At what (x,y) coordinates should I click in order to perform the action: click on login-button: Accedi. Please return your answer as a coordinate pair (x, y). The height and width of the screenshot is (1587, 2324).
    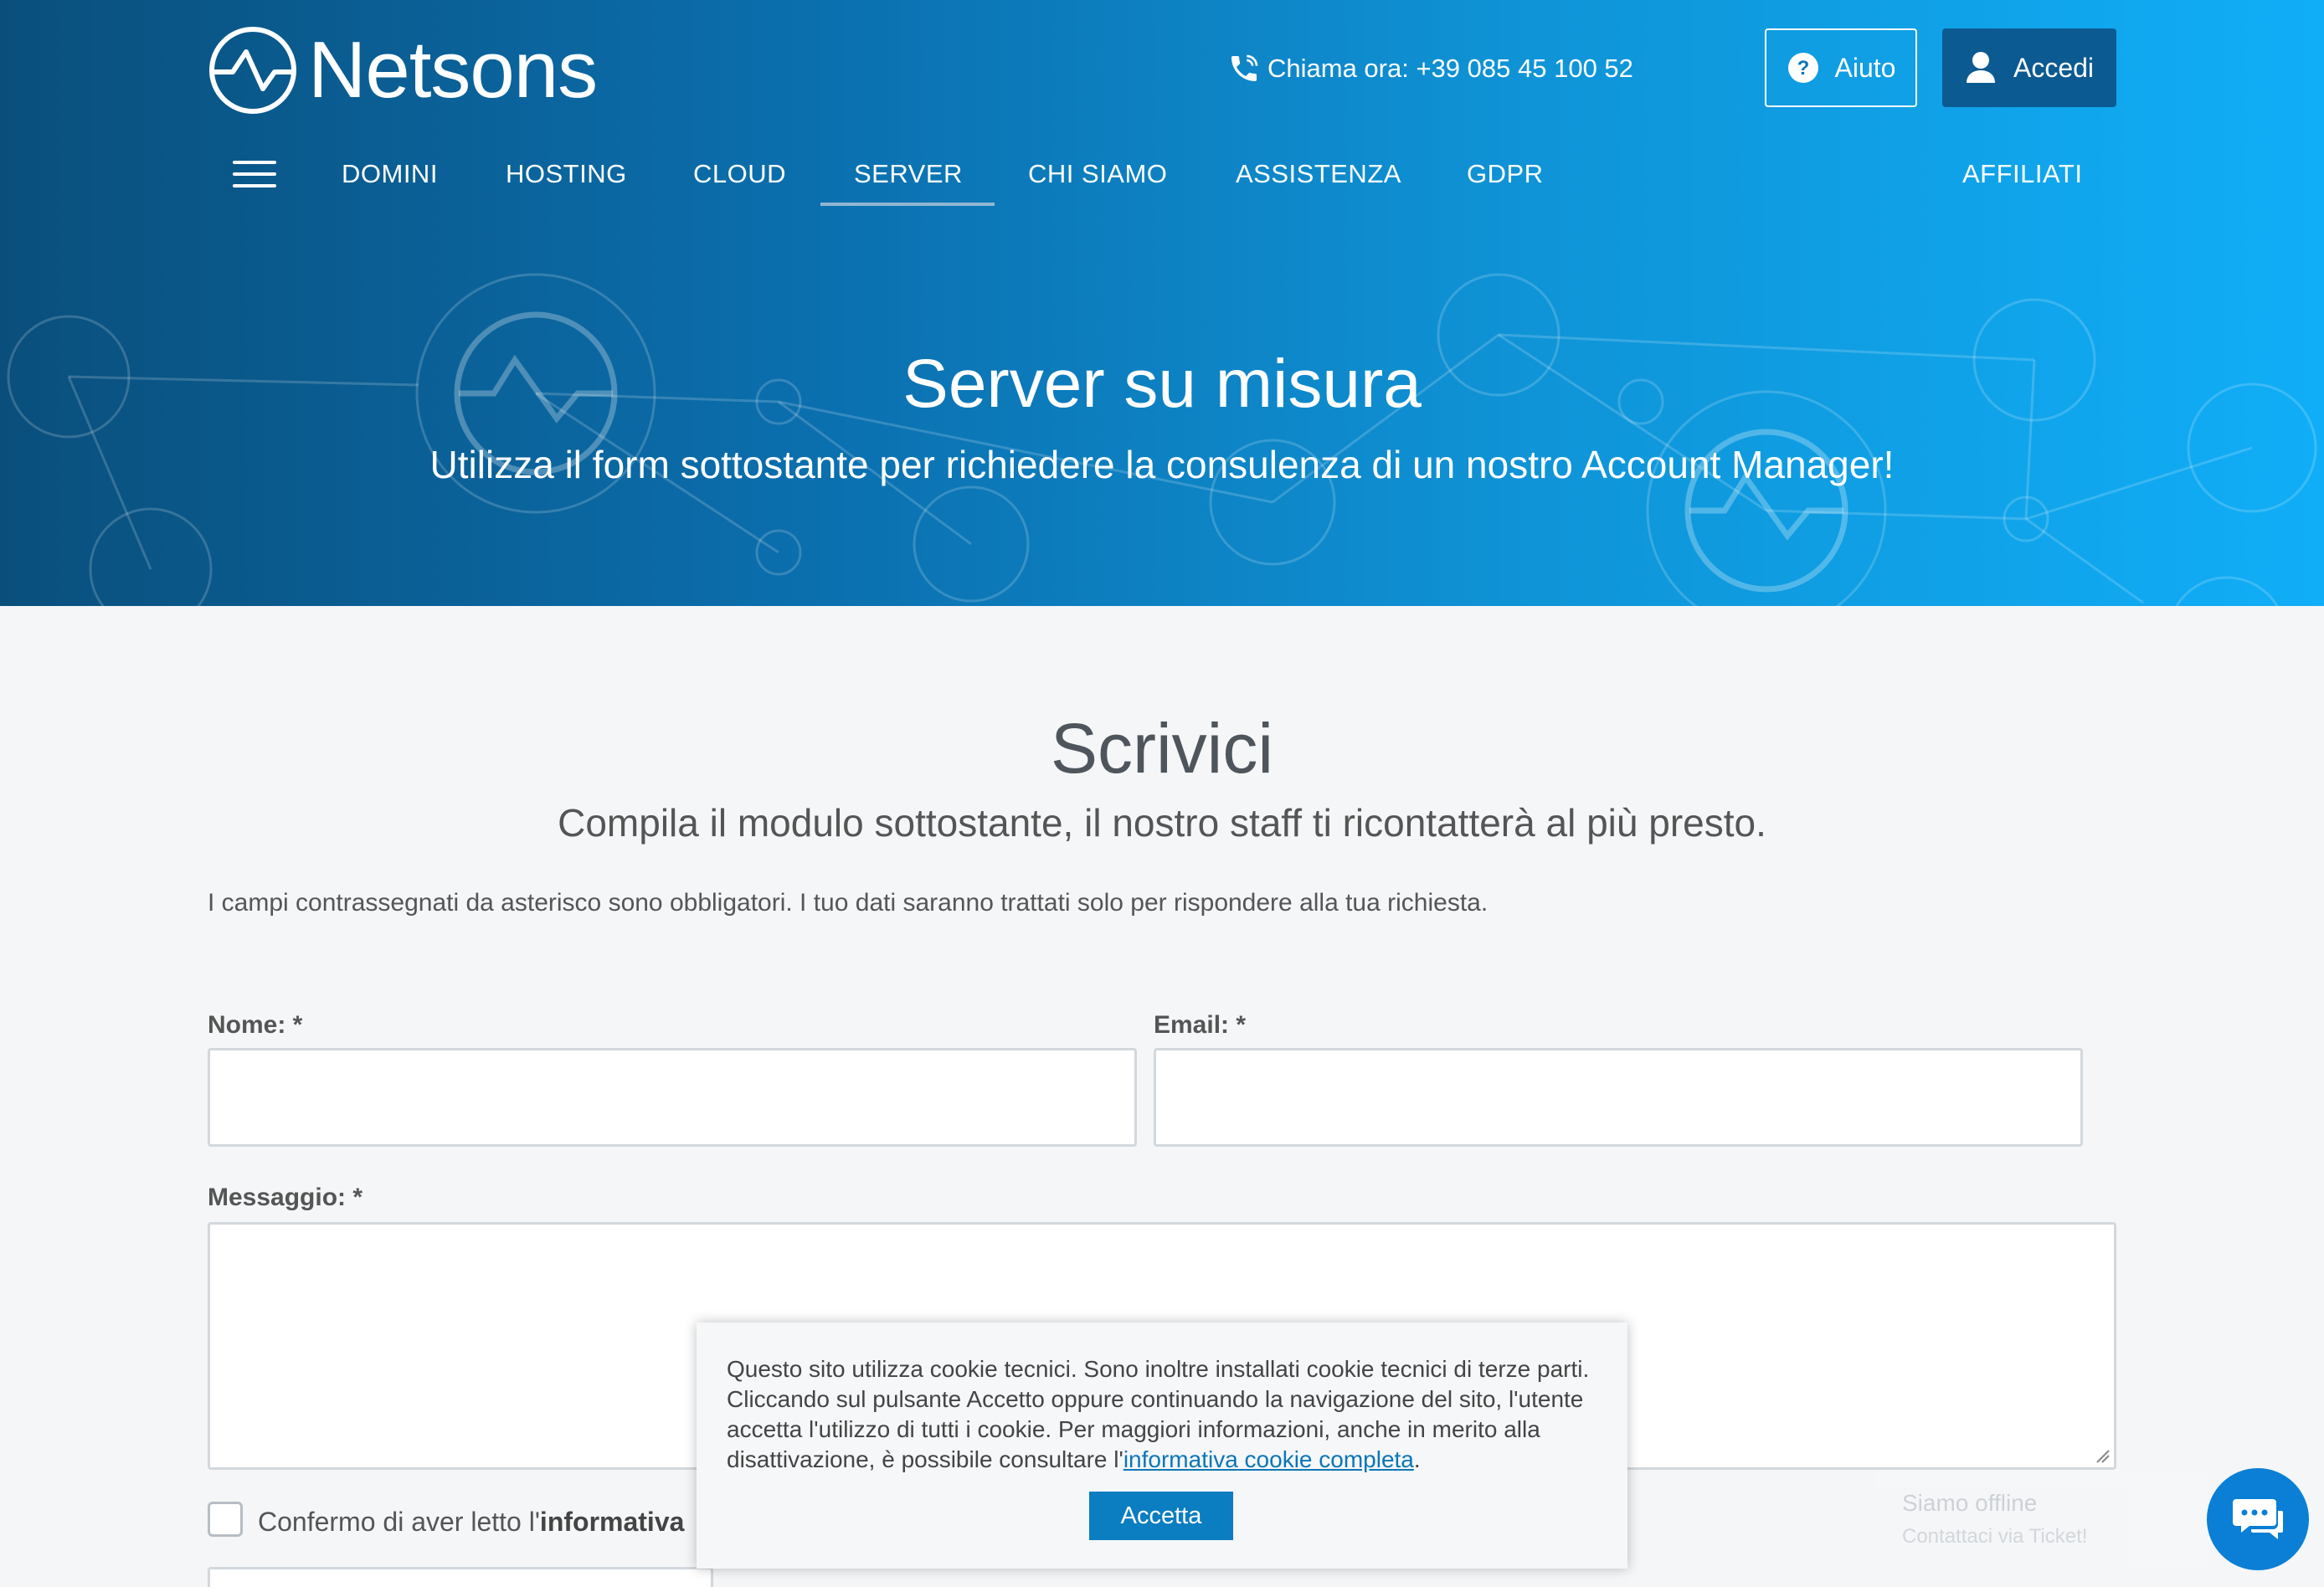
    Looking at the image, I should click on (2029, 67).